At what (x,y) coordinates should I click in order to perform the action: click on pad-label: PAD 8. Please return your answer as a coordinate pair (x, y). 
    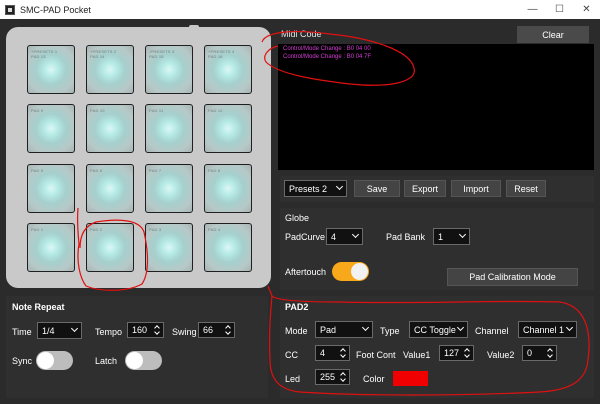
    Looking at the image, I should click on (214, 170).